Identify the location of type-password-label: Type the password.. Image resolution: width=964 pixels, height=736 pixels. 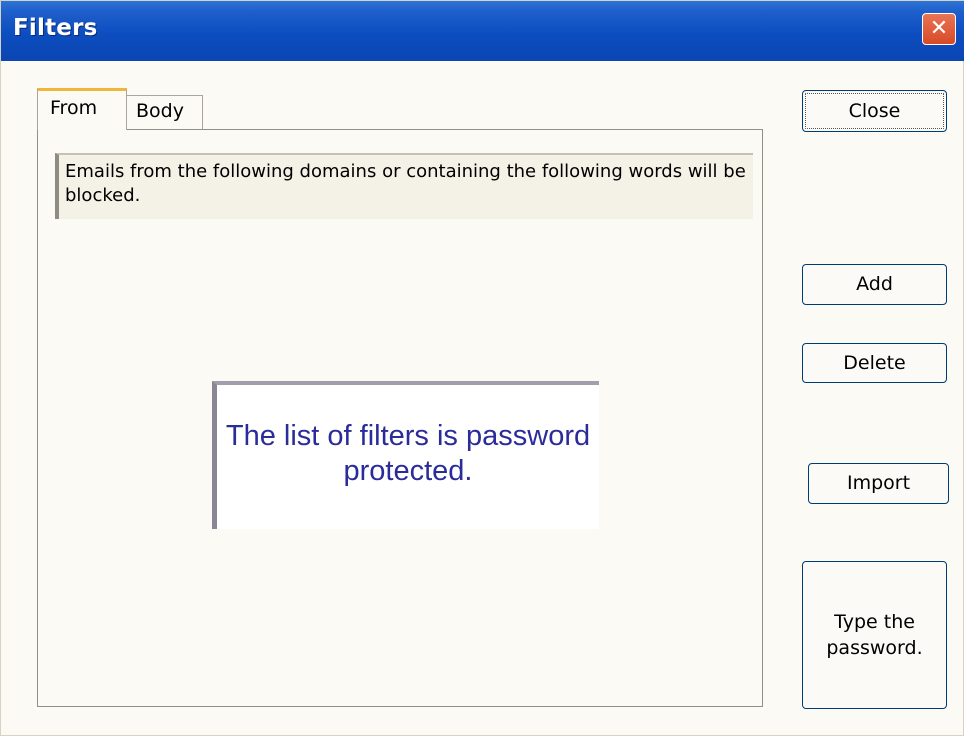
(874, 635).